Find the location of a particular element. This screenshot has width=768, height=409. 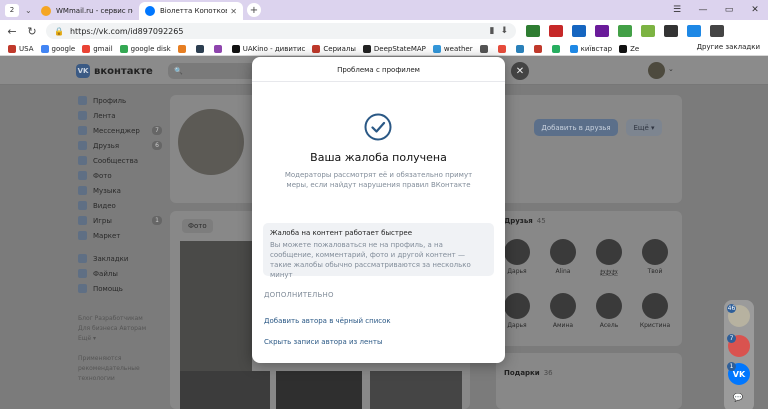

bookmark-item: weather is located at coordinates (452, 48).